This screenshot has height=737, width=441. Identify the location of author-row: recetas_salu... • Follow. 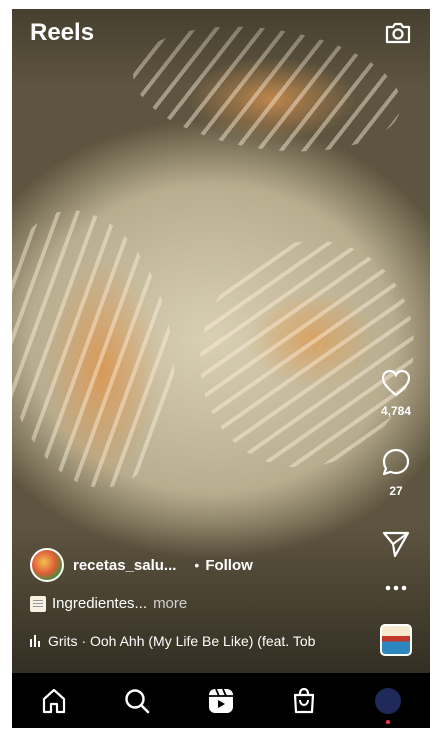
(141, 565).